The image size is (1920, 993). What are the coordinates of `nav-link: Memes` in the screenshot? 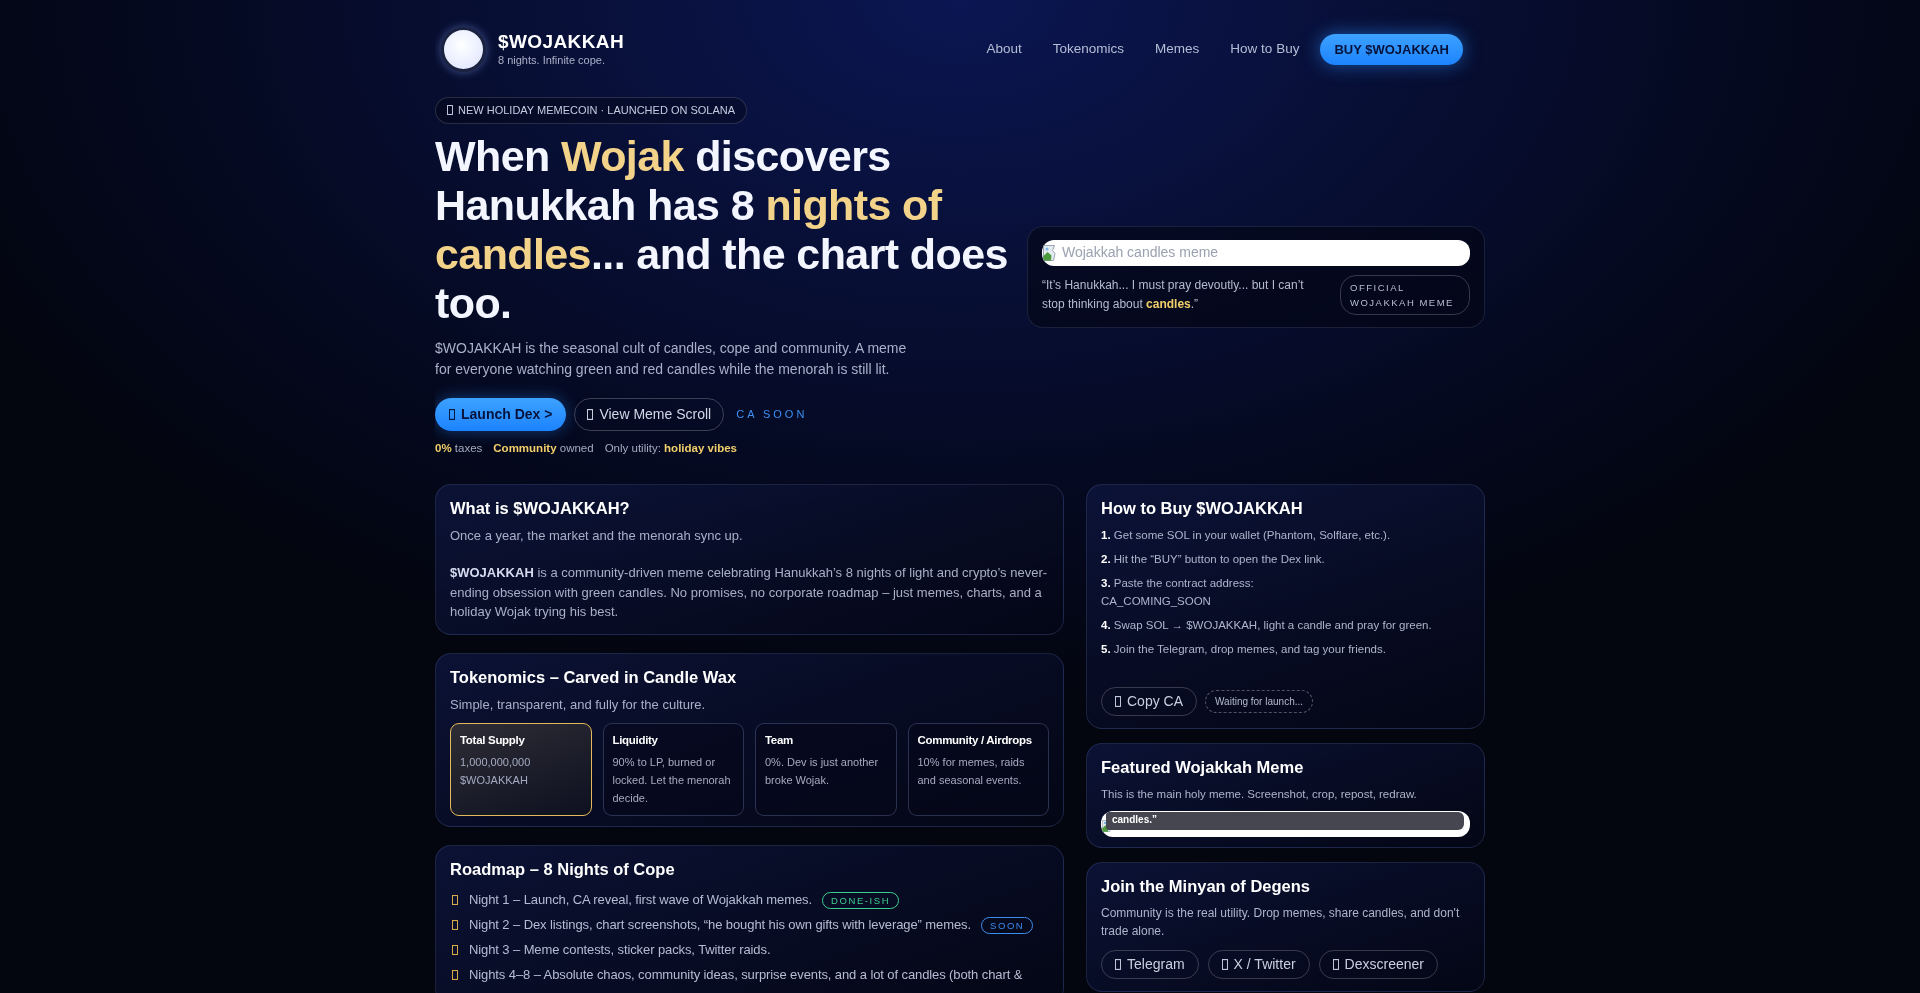 It's located at (1177, 49).